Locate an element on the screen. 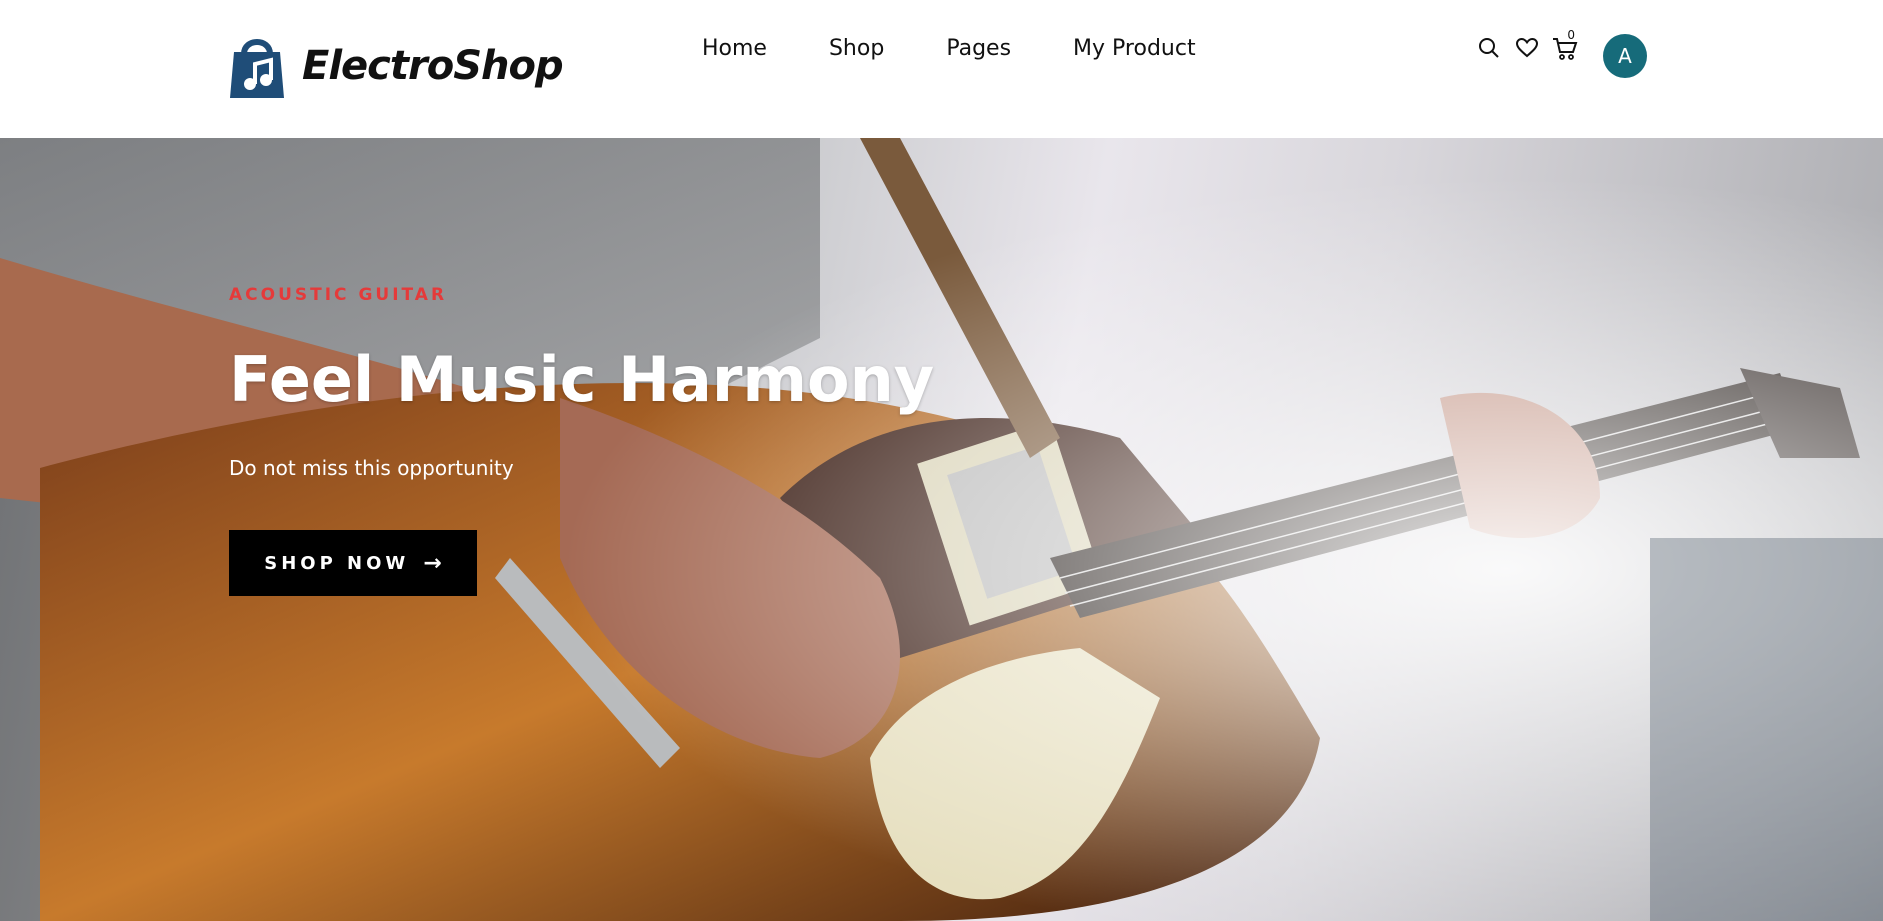 The width and height of the screenshot is (1883, 921). shop-now-label: SHOP NOW is located at coordinates (337, 563).